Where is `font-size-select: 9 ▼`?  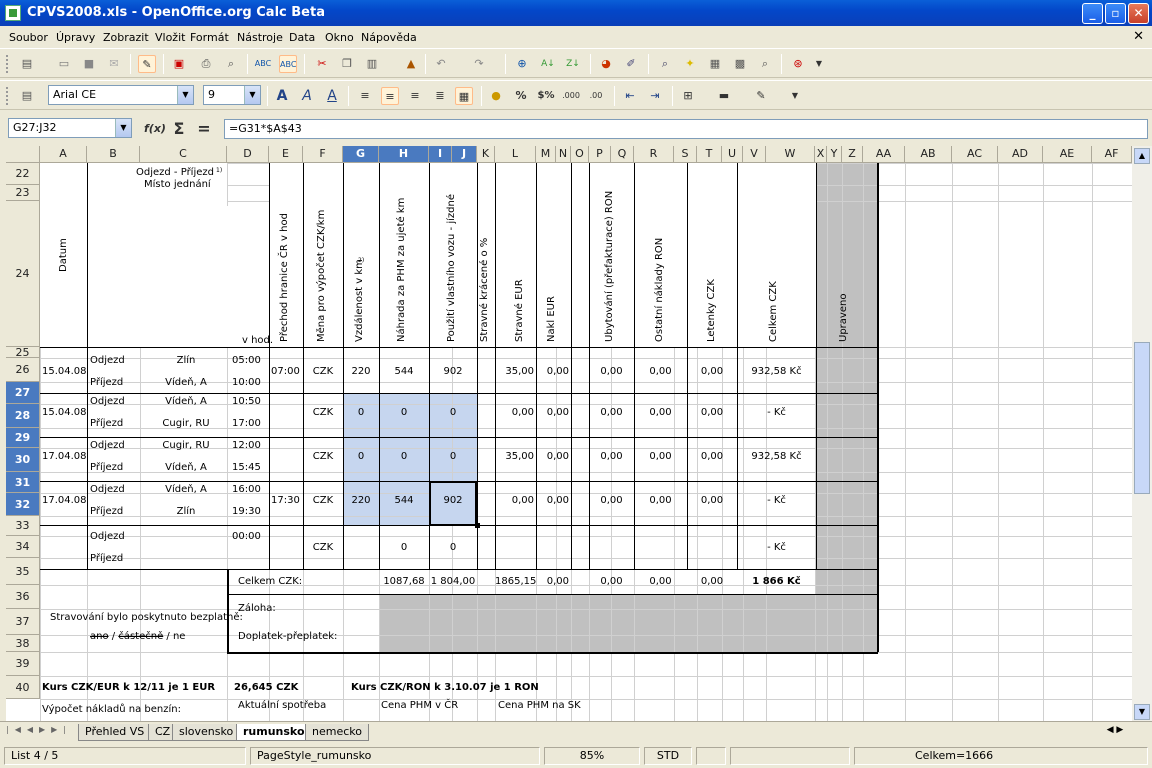 font-size-select: 9 ▼ is located at coordinates (232, 95).